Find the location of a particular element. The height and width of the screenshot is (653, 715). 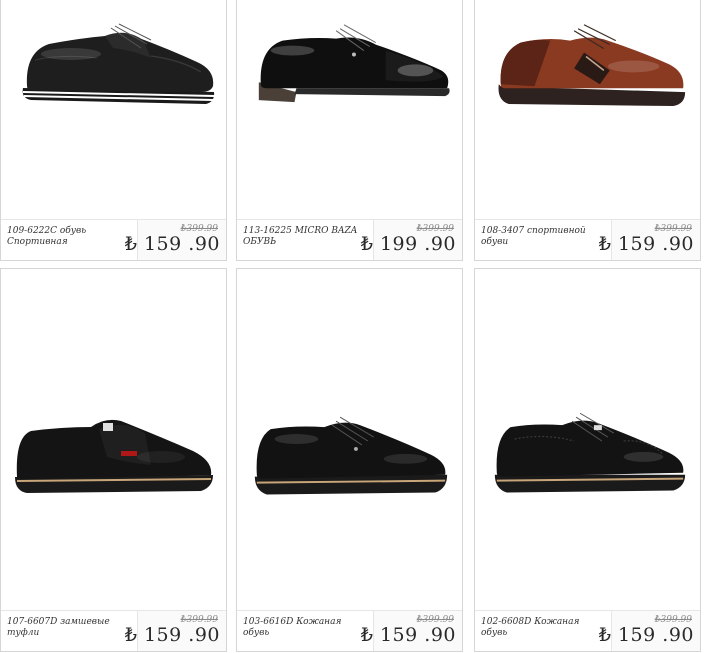

brown-leather-sneaker-shoe-icon is located at coordinates (592, 65).